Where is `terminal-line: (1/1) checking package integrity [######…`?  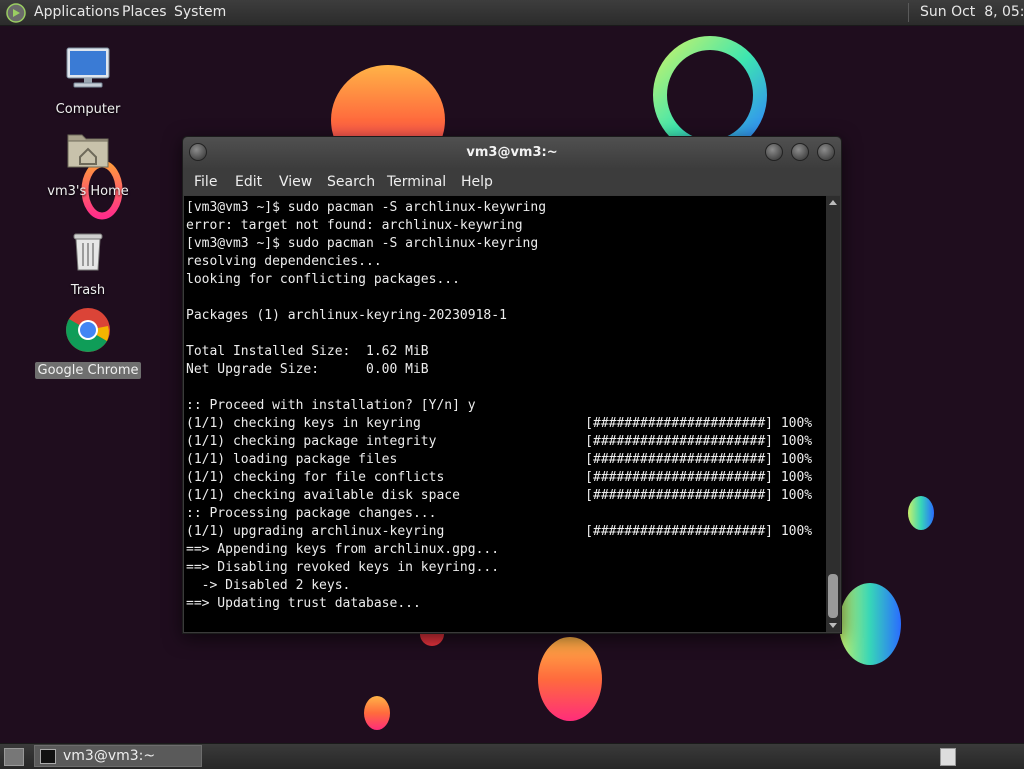 terminal-line: (1/1) checking package integrity [######… is located at coordinates (499, 441).